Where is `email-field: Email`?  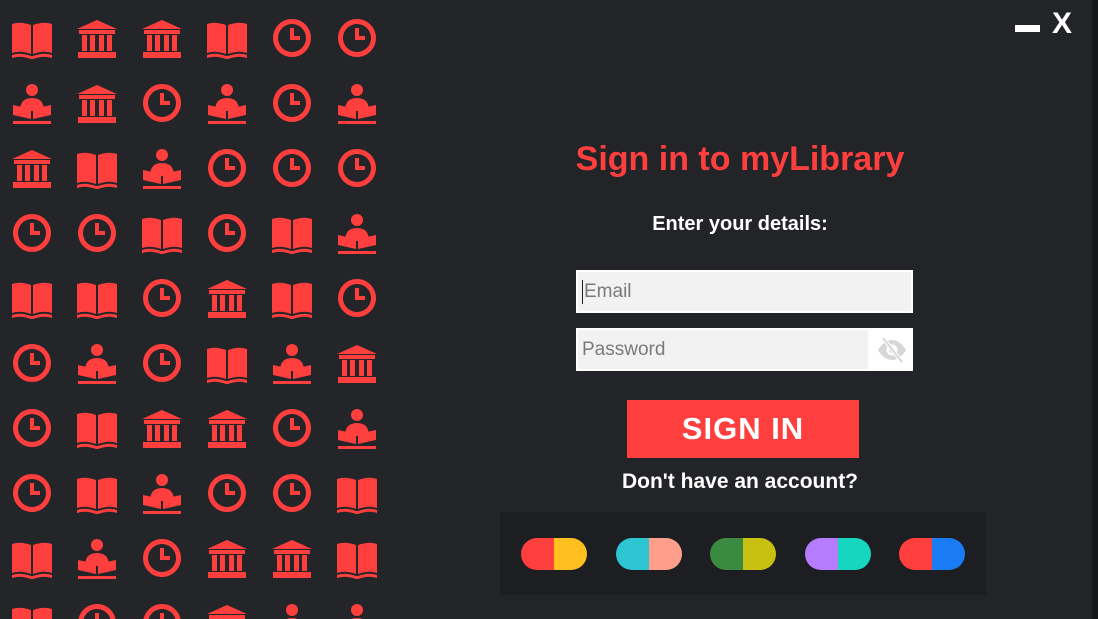 email-field: Email is located at coordinates (744, 291).